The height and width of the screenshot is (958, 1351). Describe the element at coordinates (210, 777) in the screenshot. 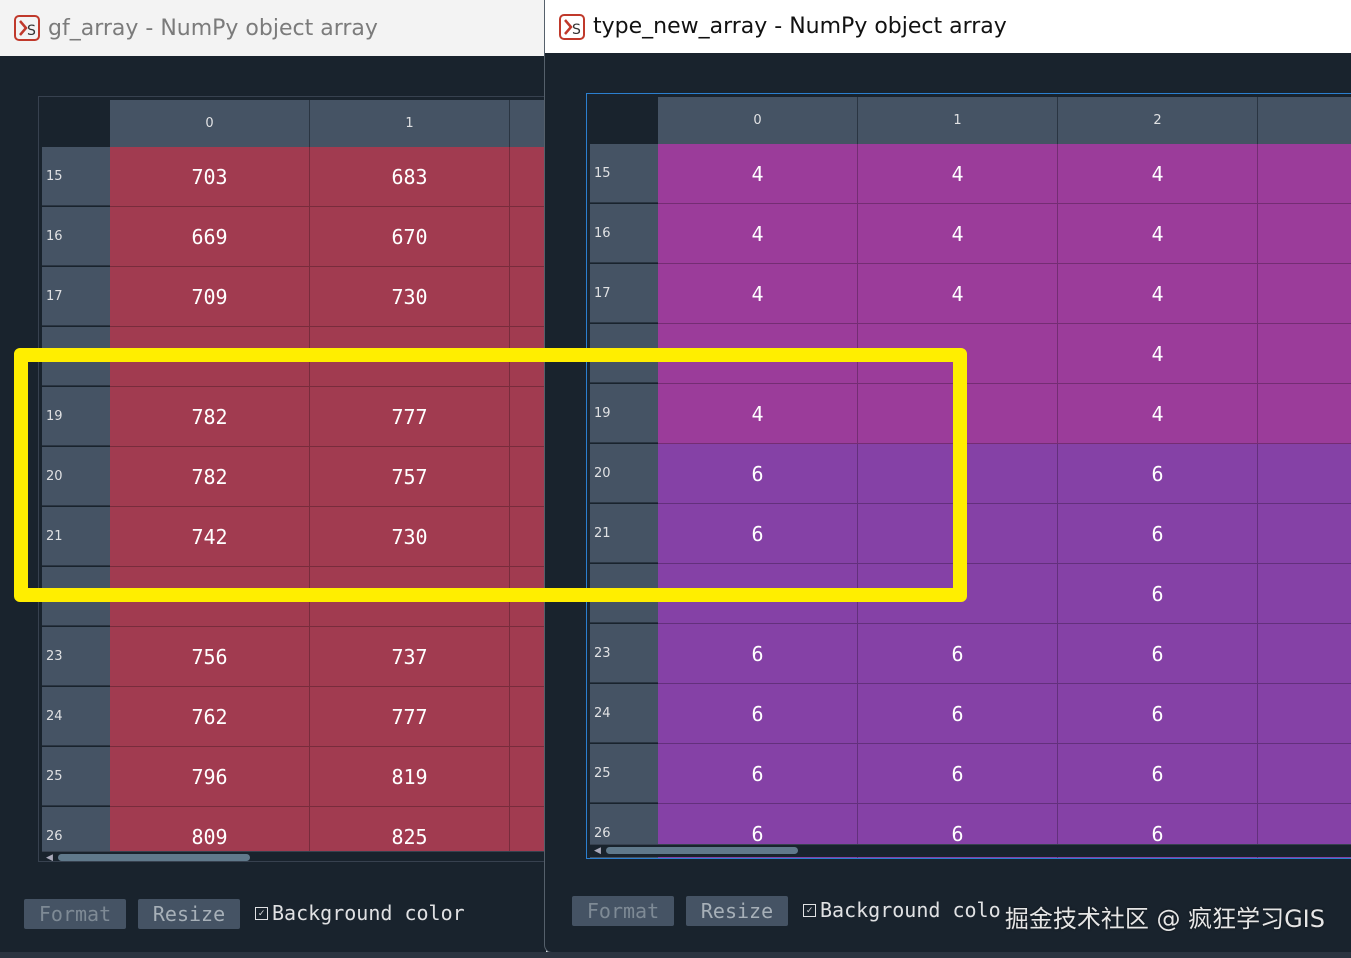

I see `table-cell: 796` at that location.